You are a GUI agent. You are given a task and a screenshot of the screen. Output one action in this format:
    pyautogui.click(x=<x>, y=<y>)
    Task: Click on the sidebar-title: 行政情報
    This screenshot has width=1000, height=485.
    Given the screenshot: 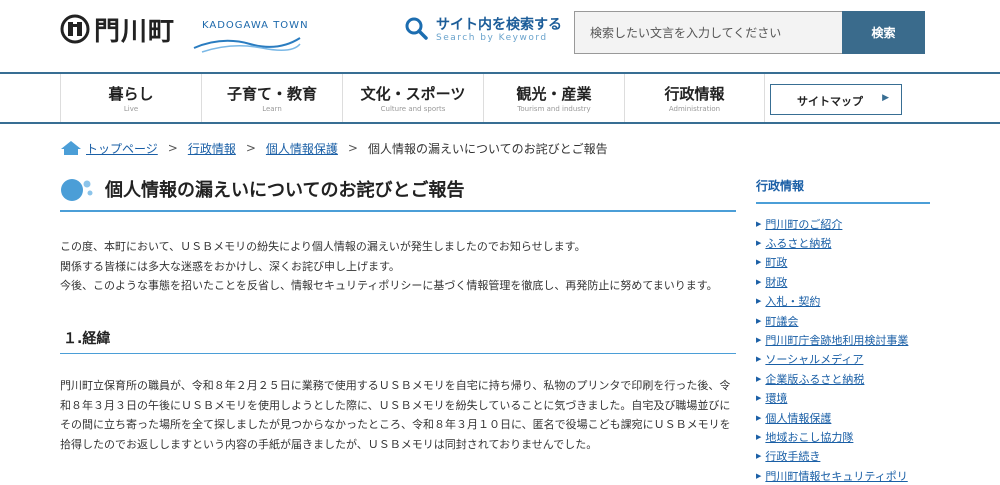 What is the action you would take?
    pyautogui.click(x=843, y=189)
    